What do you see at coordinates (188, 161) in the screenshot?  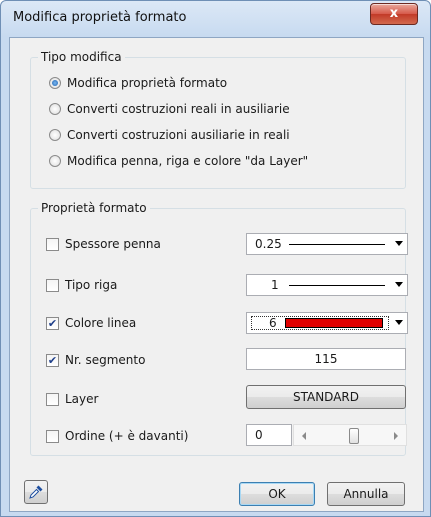 I see `radio-label: Modifica penna, riga e colore "da Layer"` at bounding box center [188, 161].